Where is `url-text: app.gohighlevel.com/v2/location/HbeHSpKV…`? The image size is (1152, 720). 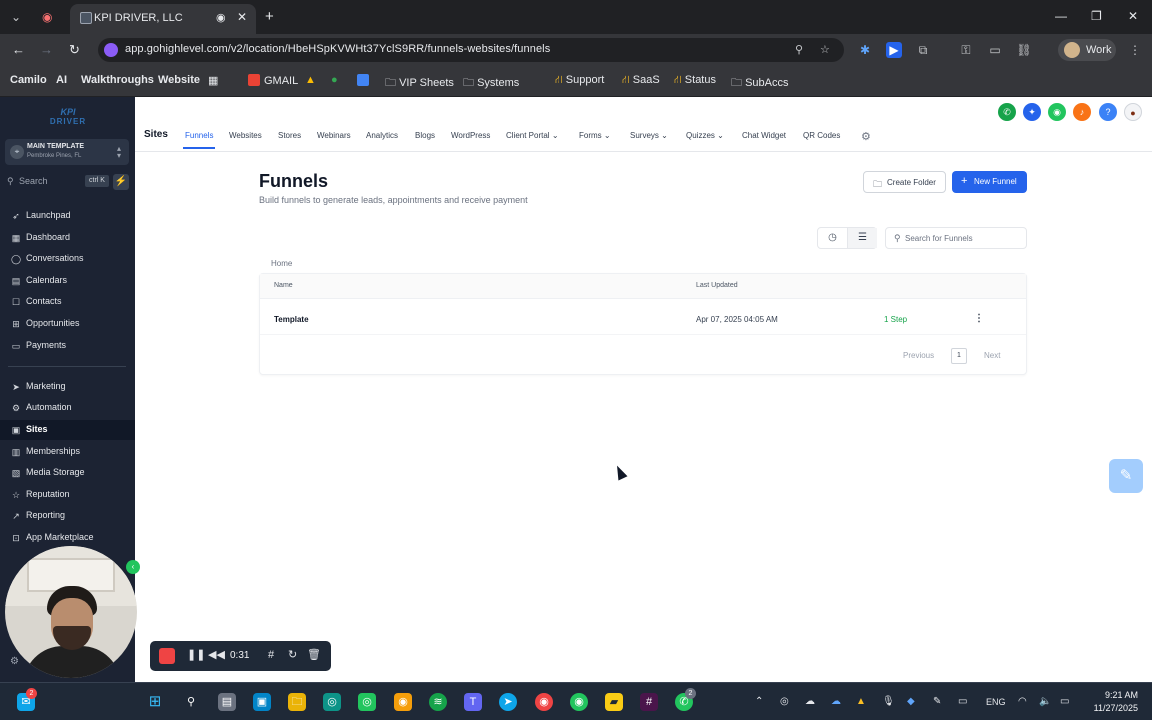 url-text: app.gohighlevel.com/v2/location/HbeHSpKV… is located at coordinates (337, 49).